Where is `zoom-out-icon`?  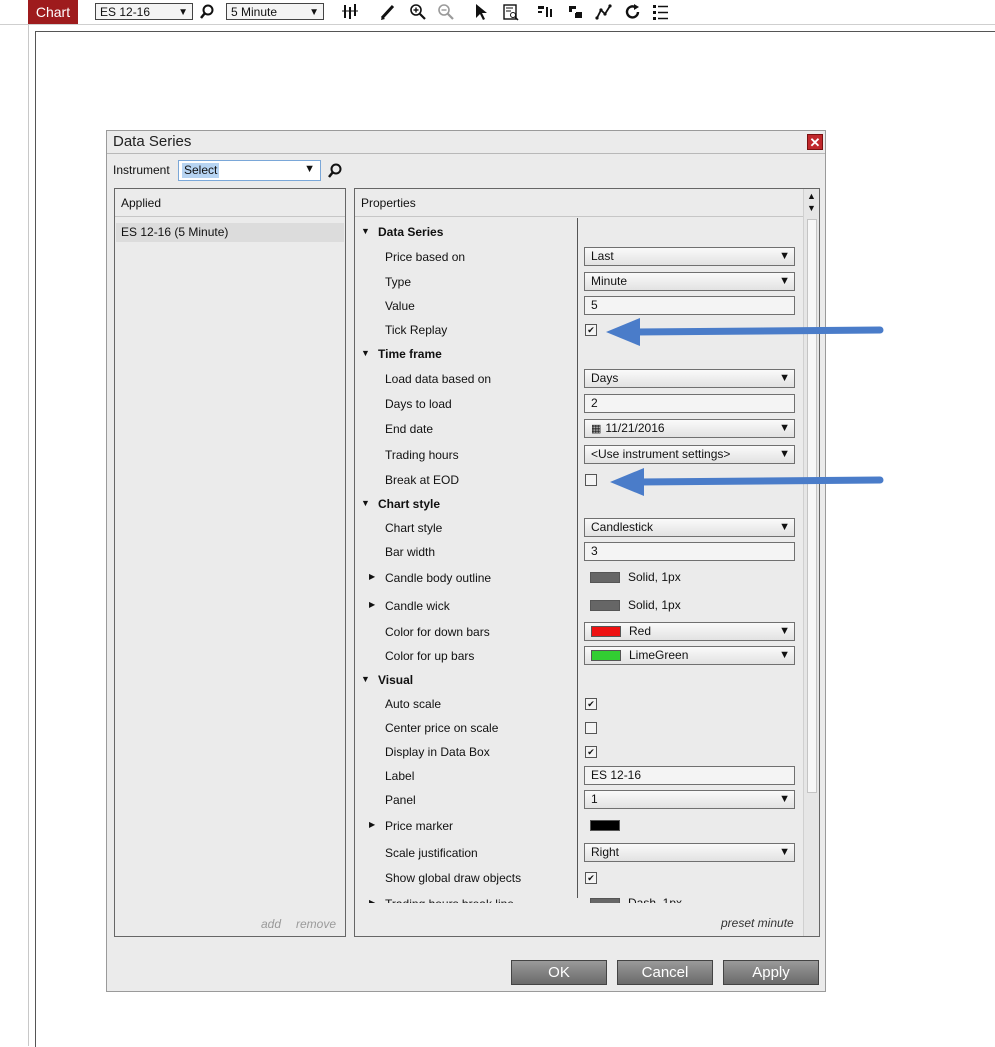 zoom-out-icon is located at coordinates (446, 12).